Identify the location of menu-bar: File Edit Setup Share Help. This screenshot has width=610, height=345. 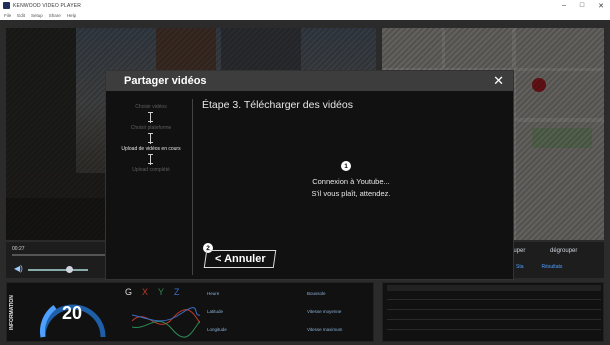
(305, 15).